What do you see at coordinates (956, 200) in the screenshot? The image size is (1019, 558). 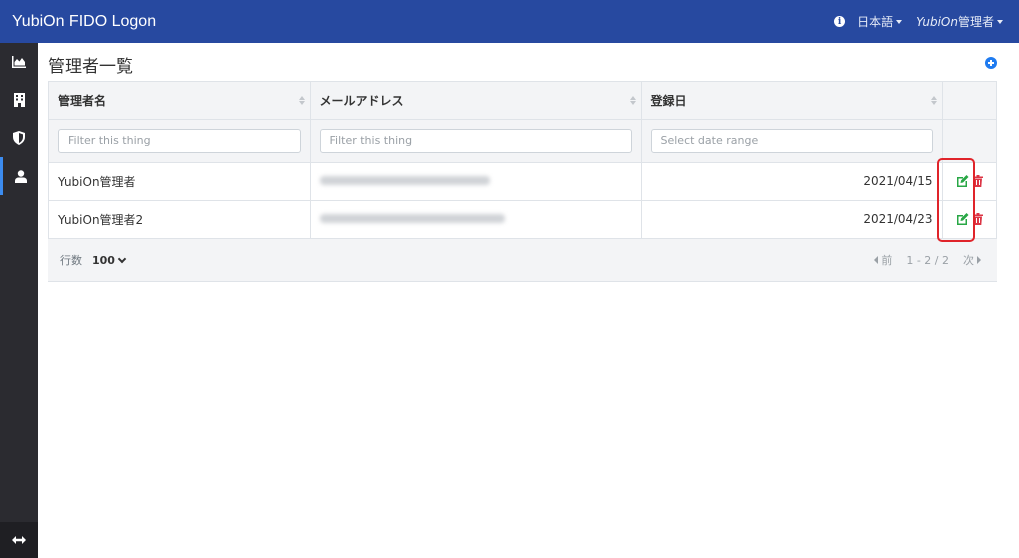 I see `actions-highlight-box` at bounding box center [956, 200].